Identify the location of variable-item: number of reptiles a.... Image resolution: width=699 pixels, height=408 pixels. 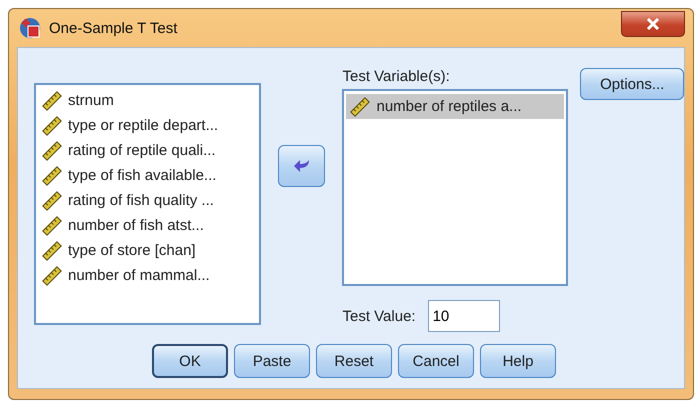
(455, 106).